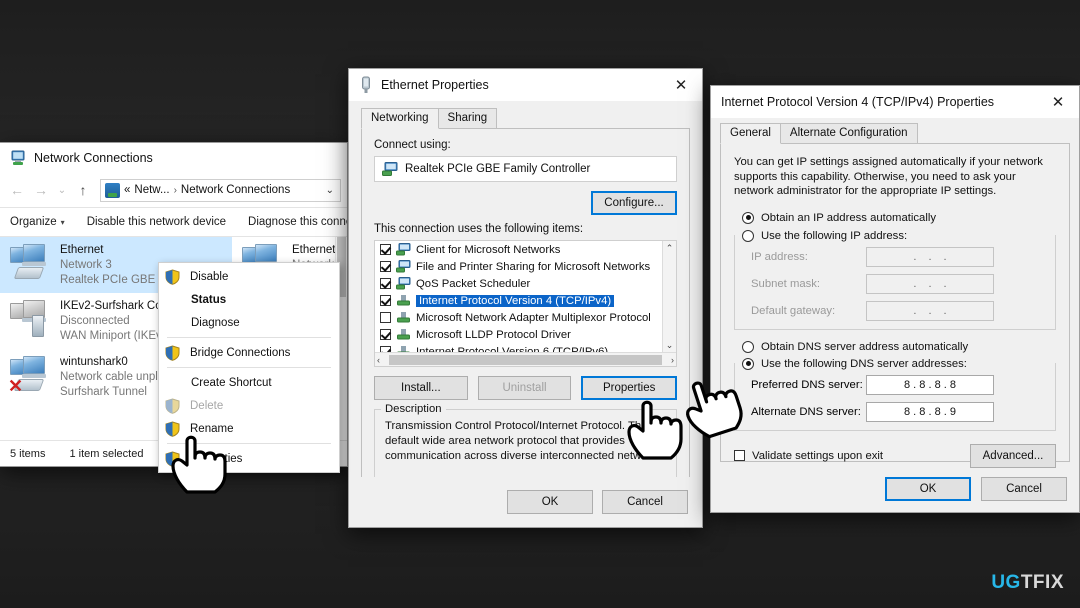 The image size is (1080, 608). What do you see at coordinates (895, 217) in the screenshot?
I see `obtain-ip-automatically-radio-row: Obtain an IP address automatically` at bounding box center [895, 217].